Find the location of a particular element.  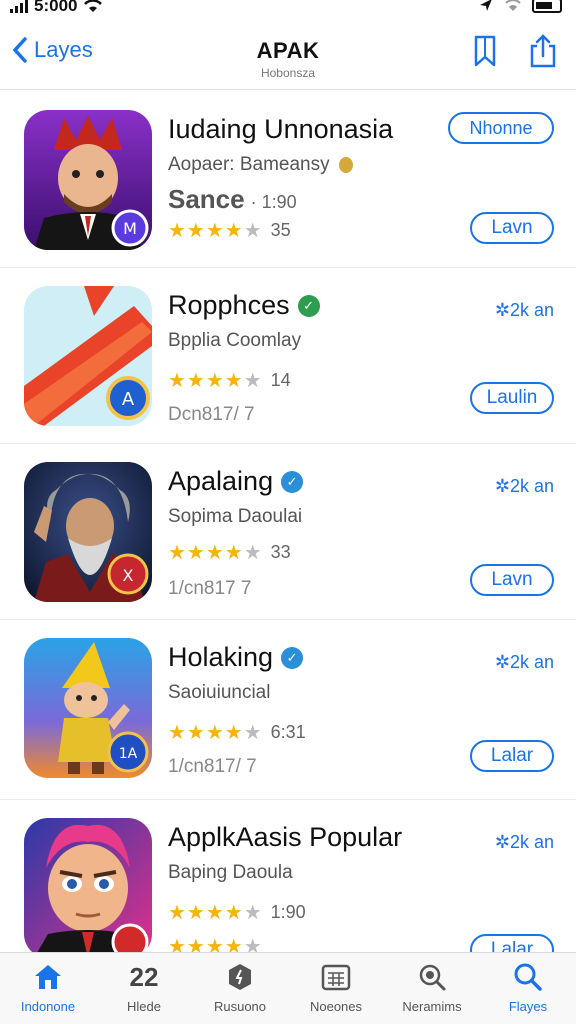

rating: ★★★★★ 6:31 is located at coordinates (237, 733).